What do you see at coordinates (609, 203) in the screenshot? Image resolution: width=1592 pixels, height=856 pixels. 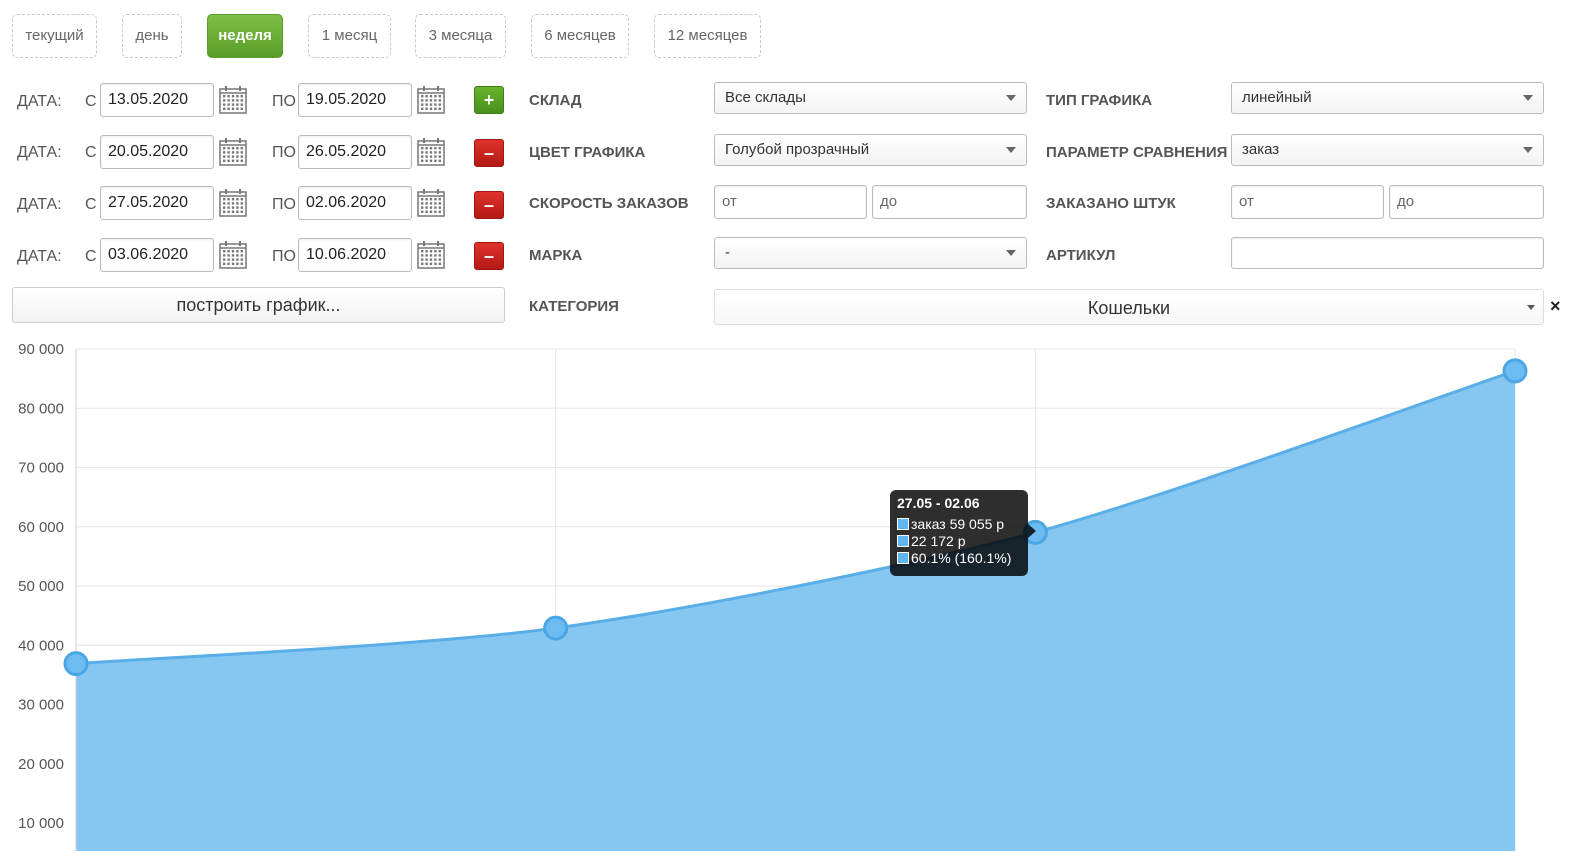 I see `order-speed-label: СКОРОСТЬ ЗАКАЗОВ` at bounding box center [609, 203].